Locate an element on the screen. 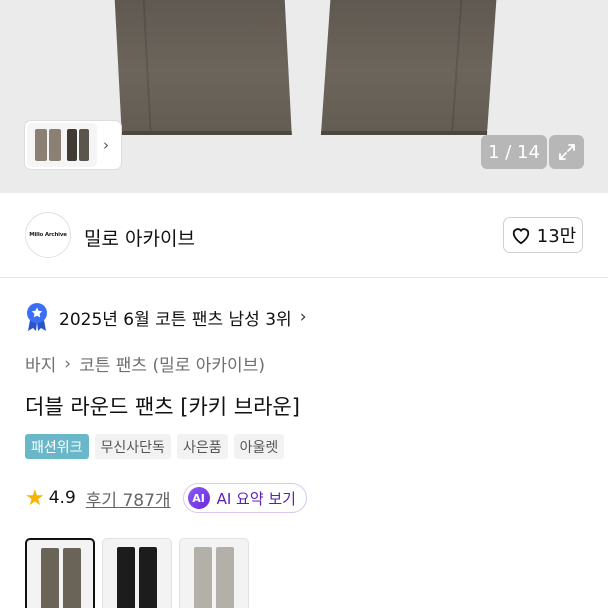 The image size is (608, 608). thumbnail-preview-button: › is located at coordinates (73, 145).